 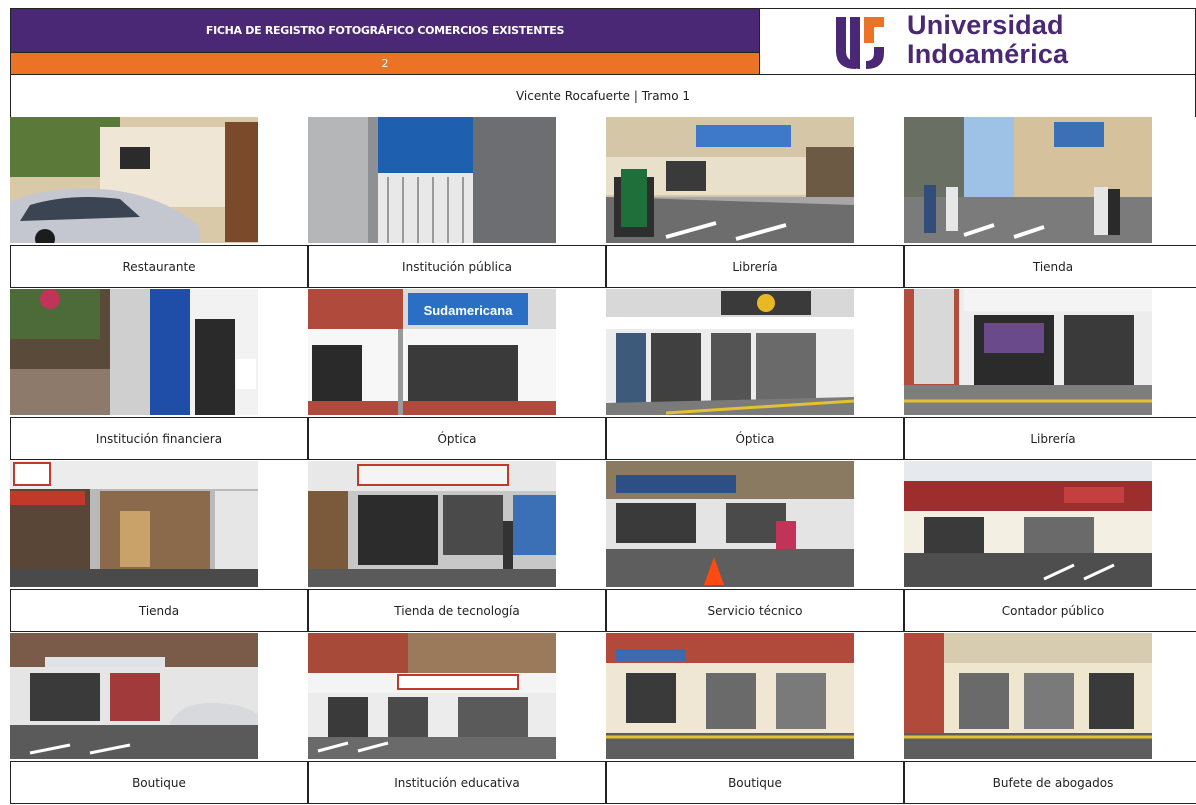 What do you see at coordinates (1050, 782) in the screenshot?
I see `photo-label: Bufete de abogados` at bounding box center [1050, 782].